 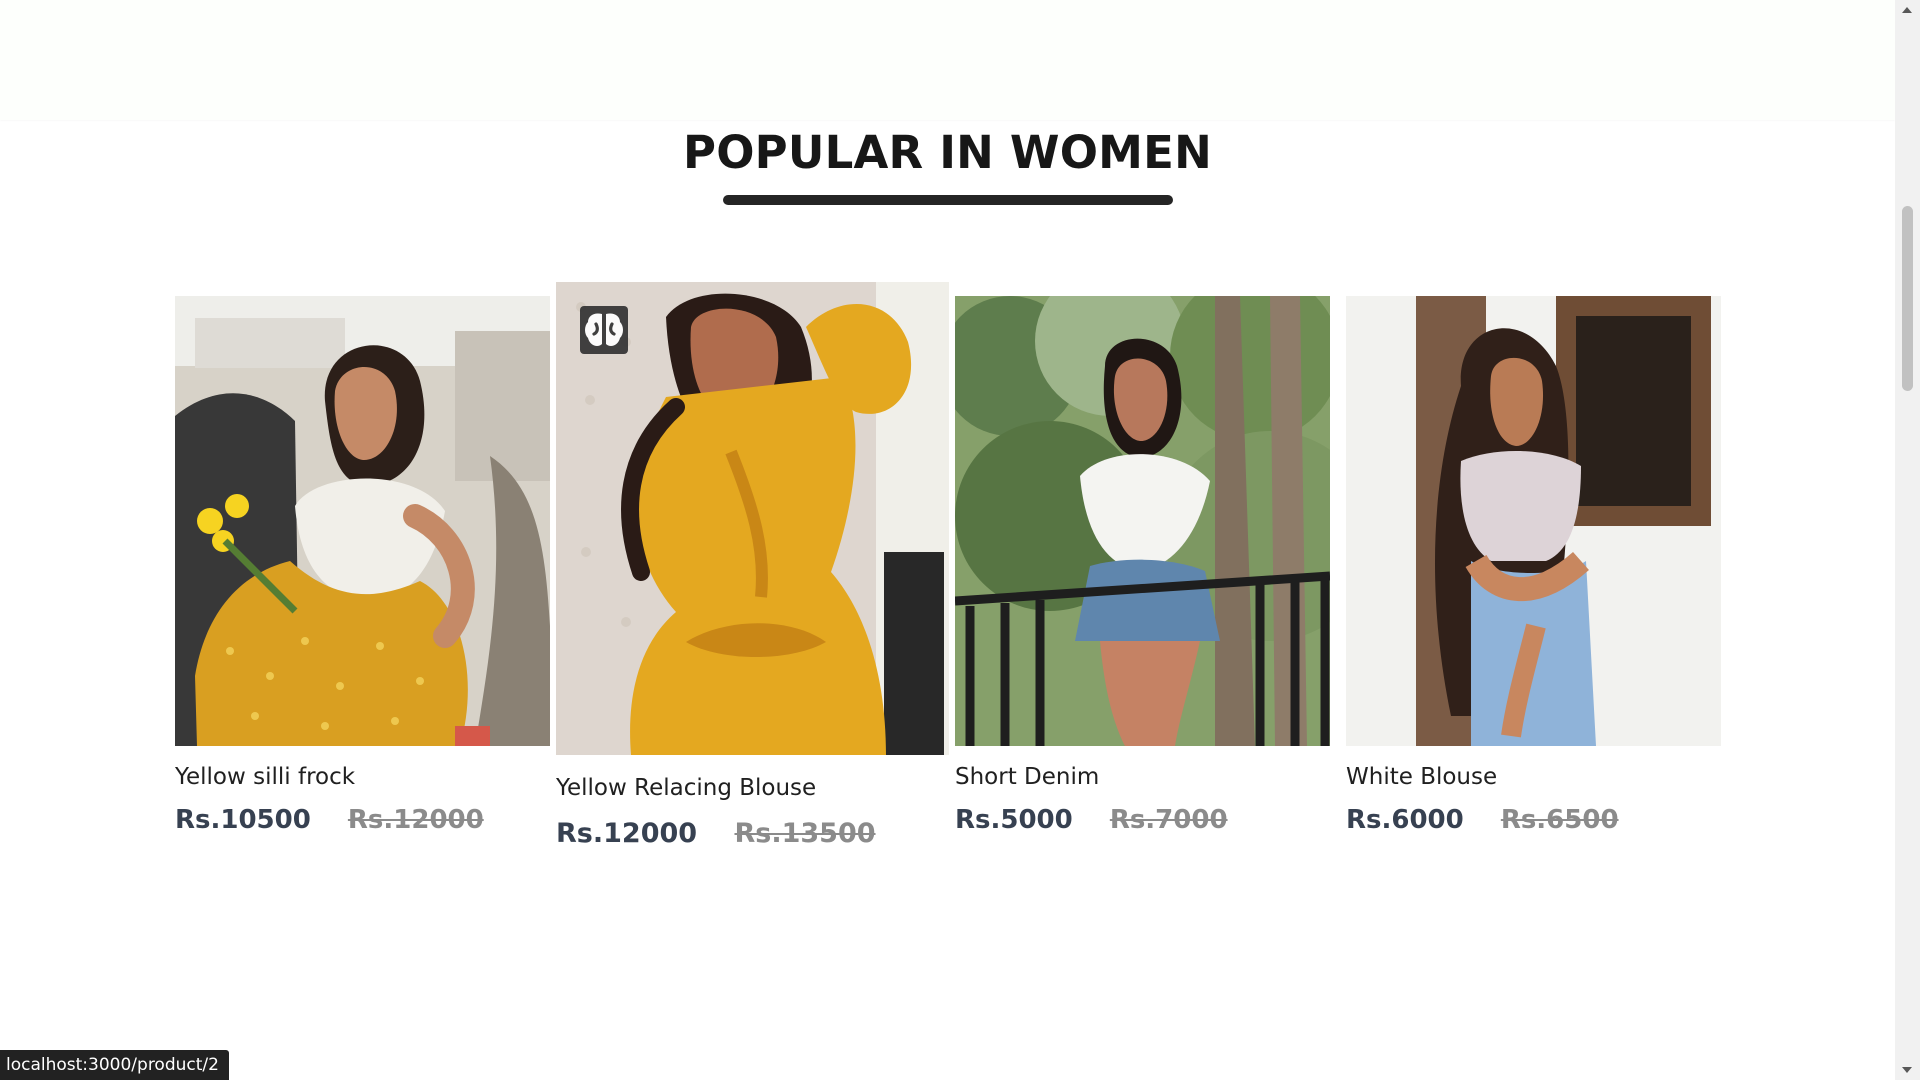 What do you see at coordinates (805, 833) in the screenshot?
I see `old-price: Rs.13500` at bounding box center [805, 833].